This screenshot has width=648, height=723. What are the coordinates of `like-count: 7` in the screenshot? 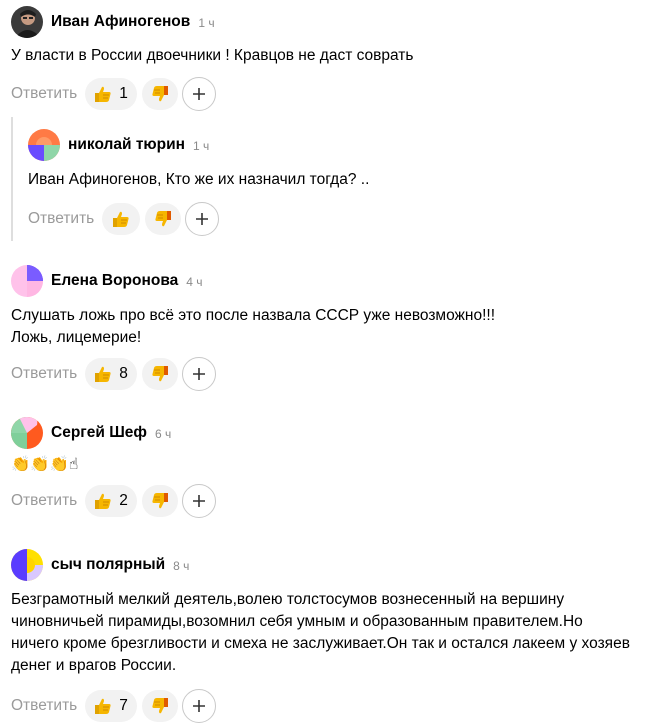 It's located at (123, 705).